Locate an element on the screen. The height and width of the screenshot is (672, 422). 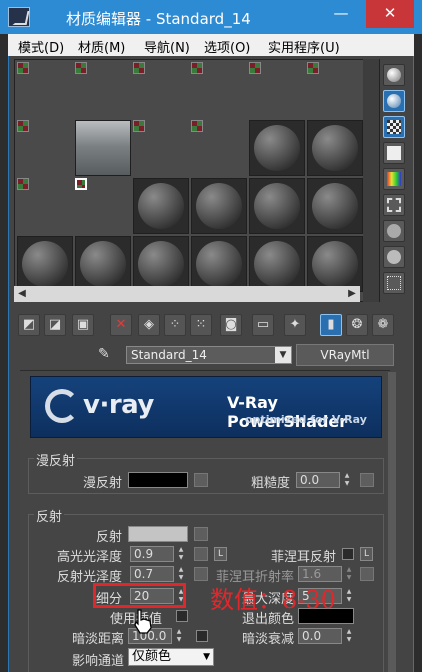
refl-gloss-spinner: ▲ ▼ is located at coordinates (181, 574).